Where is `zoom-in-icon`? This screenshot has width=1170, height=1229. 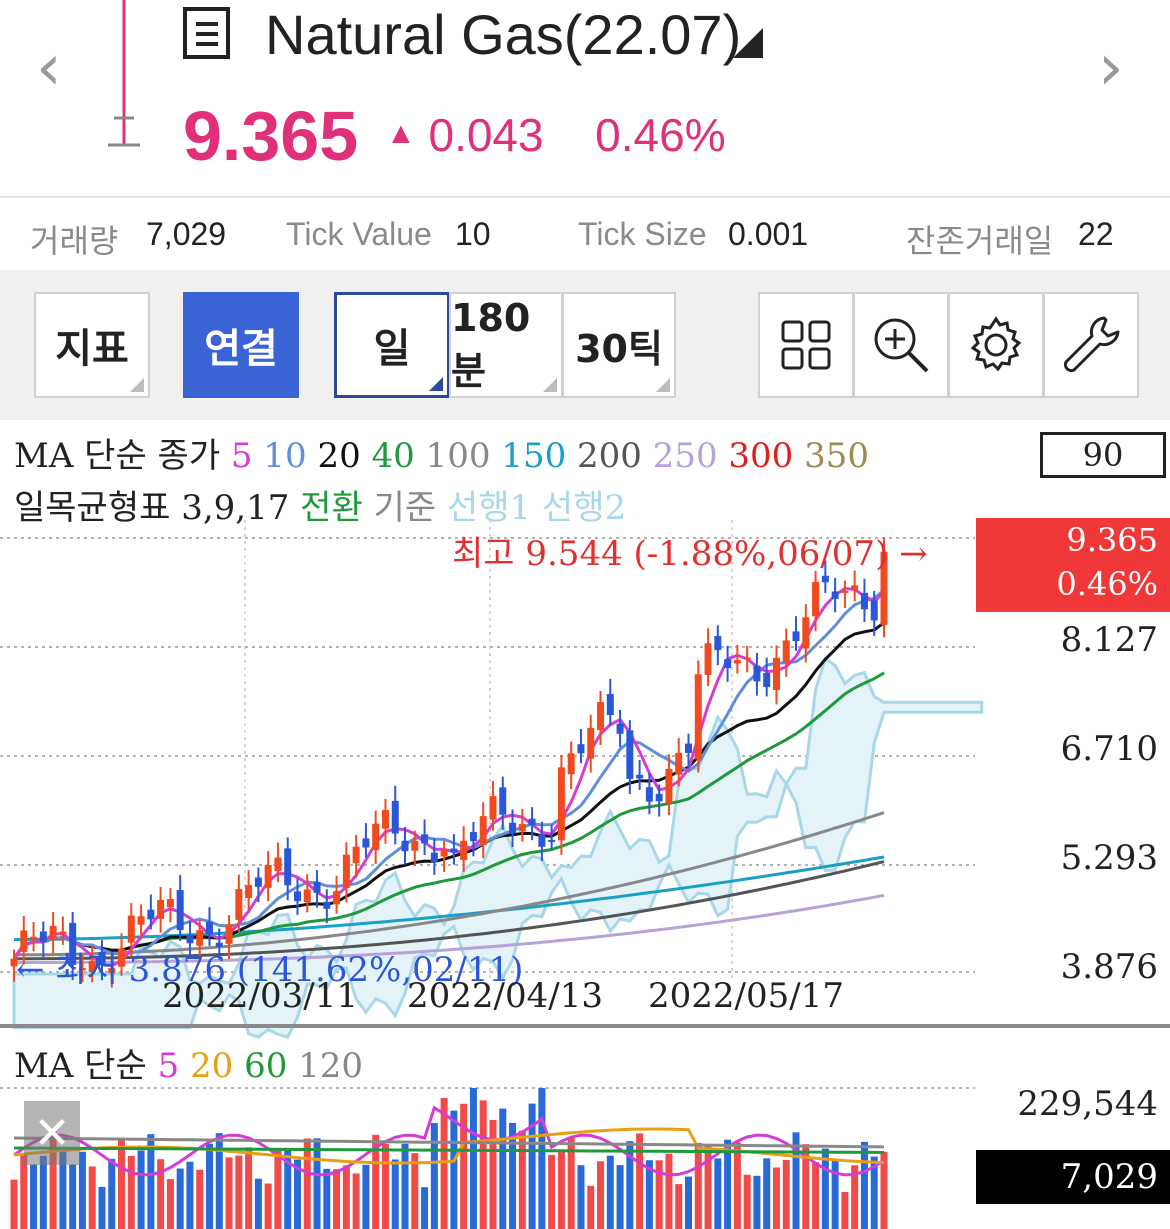 zoom-in-icon is located at coordinates (901, 345).